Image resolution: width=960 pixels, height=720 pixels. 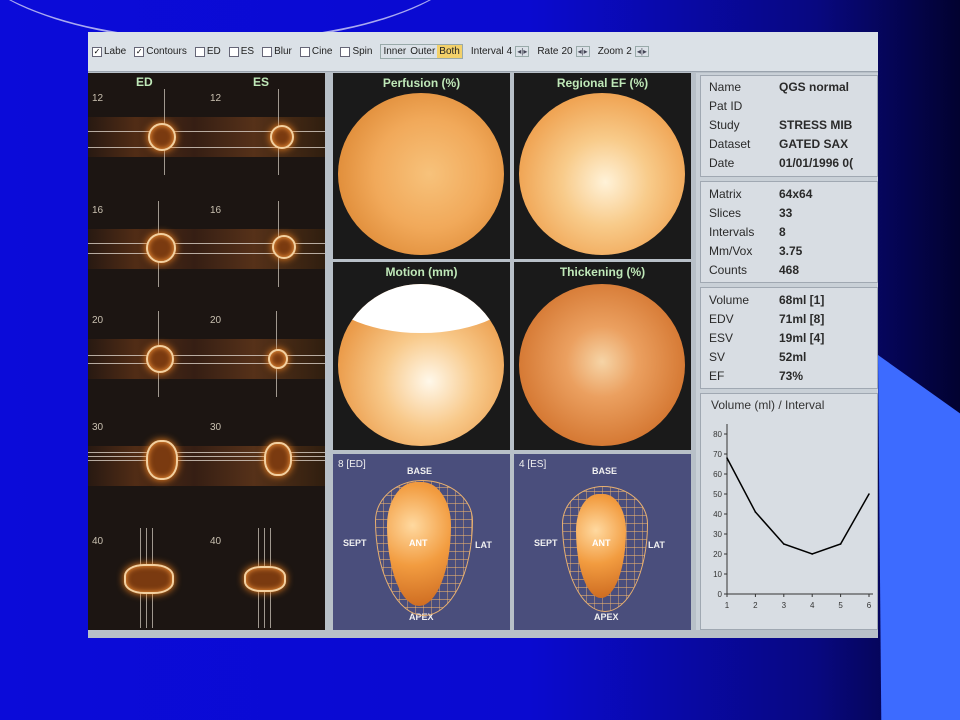 What do you see at coordinates (802, 338) in the screenshot?
I see `function-info-value: 19ml [4]` at bounding box center [802, 338].